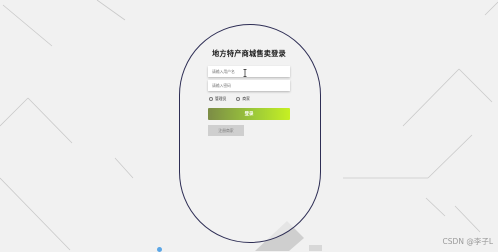  Describe the element at coordinates (249, 71) in the screenshot. I see `username-input` at that location.